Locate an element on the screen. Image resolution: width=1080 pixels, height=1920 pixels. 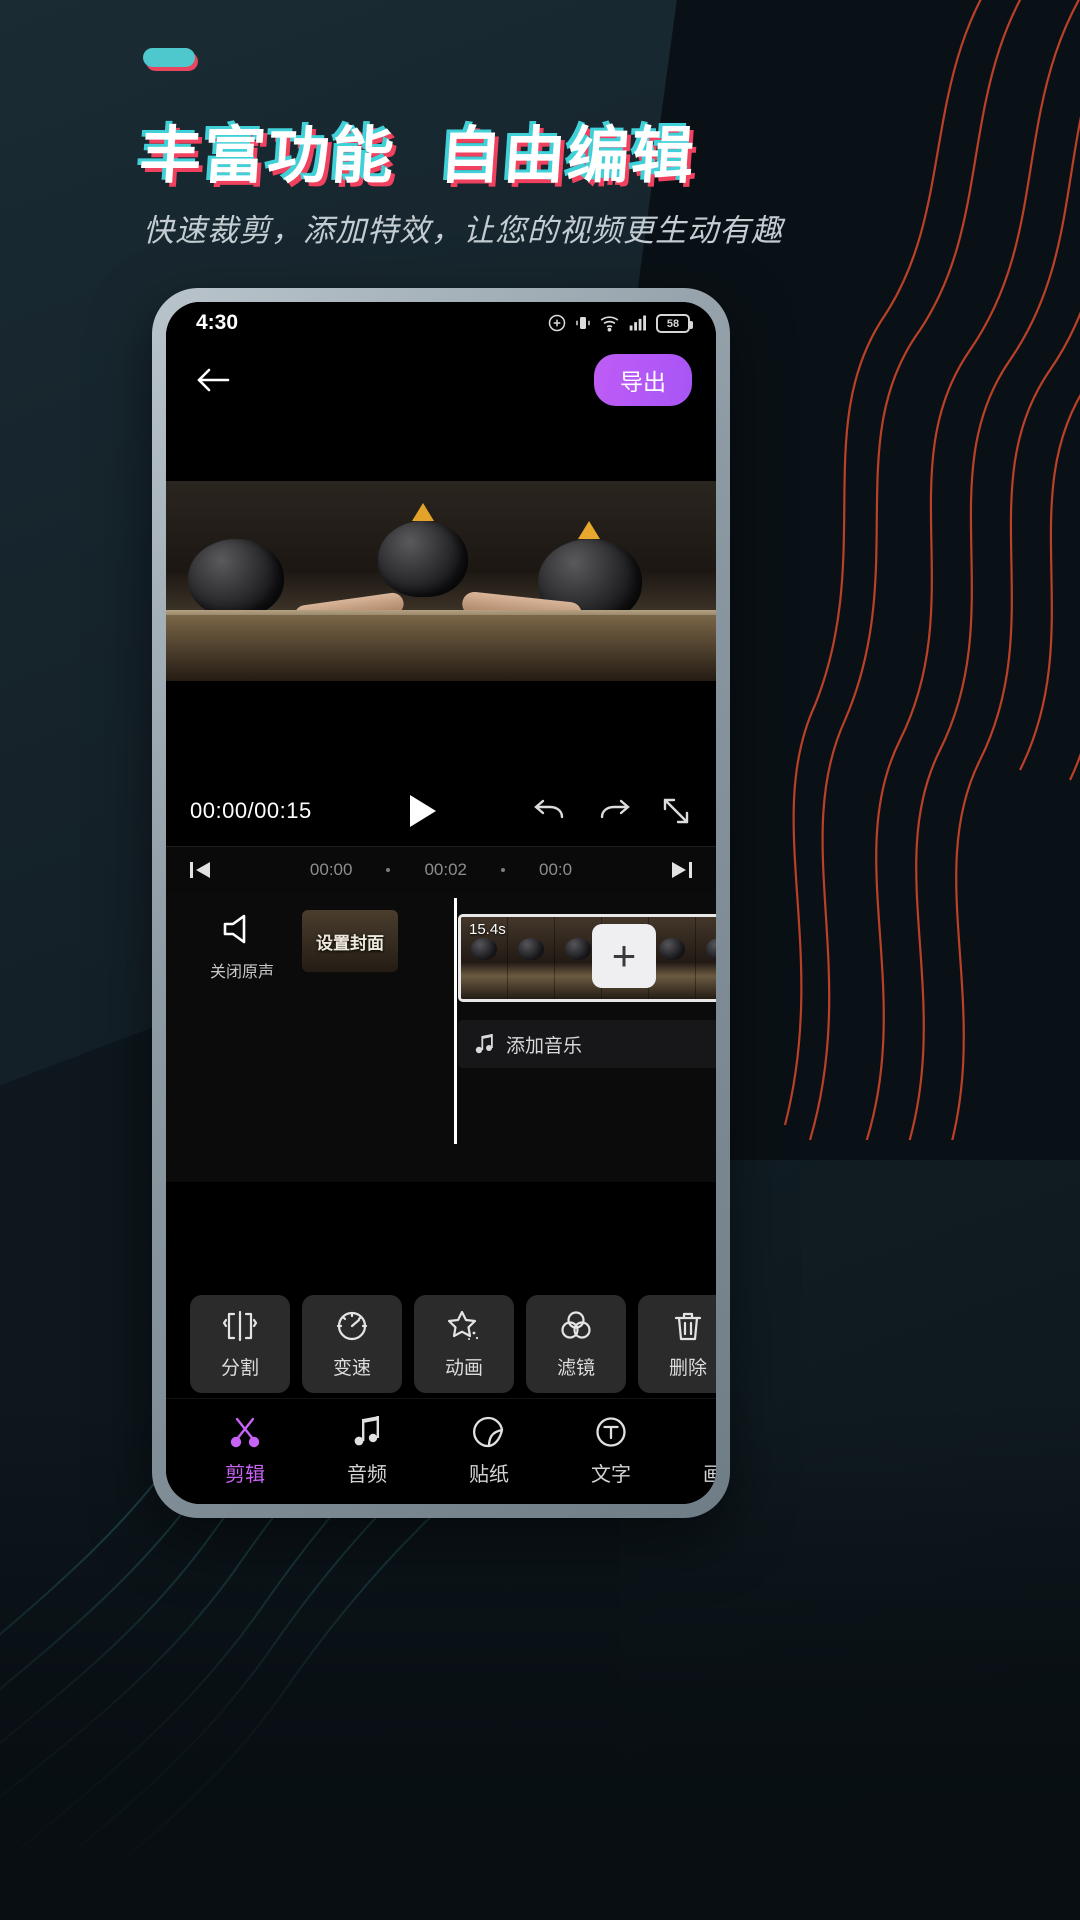
video-preview-stage: 00:00/00:15 is located at coordinates (441, 631).